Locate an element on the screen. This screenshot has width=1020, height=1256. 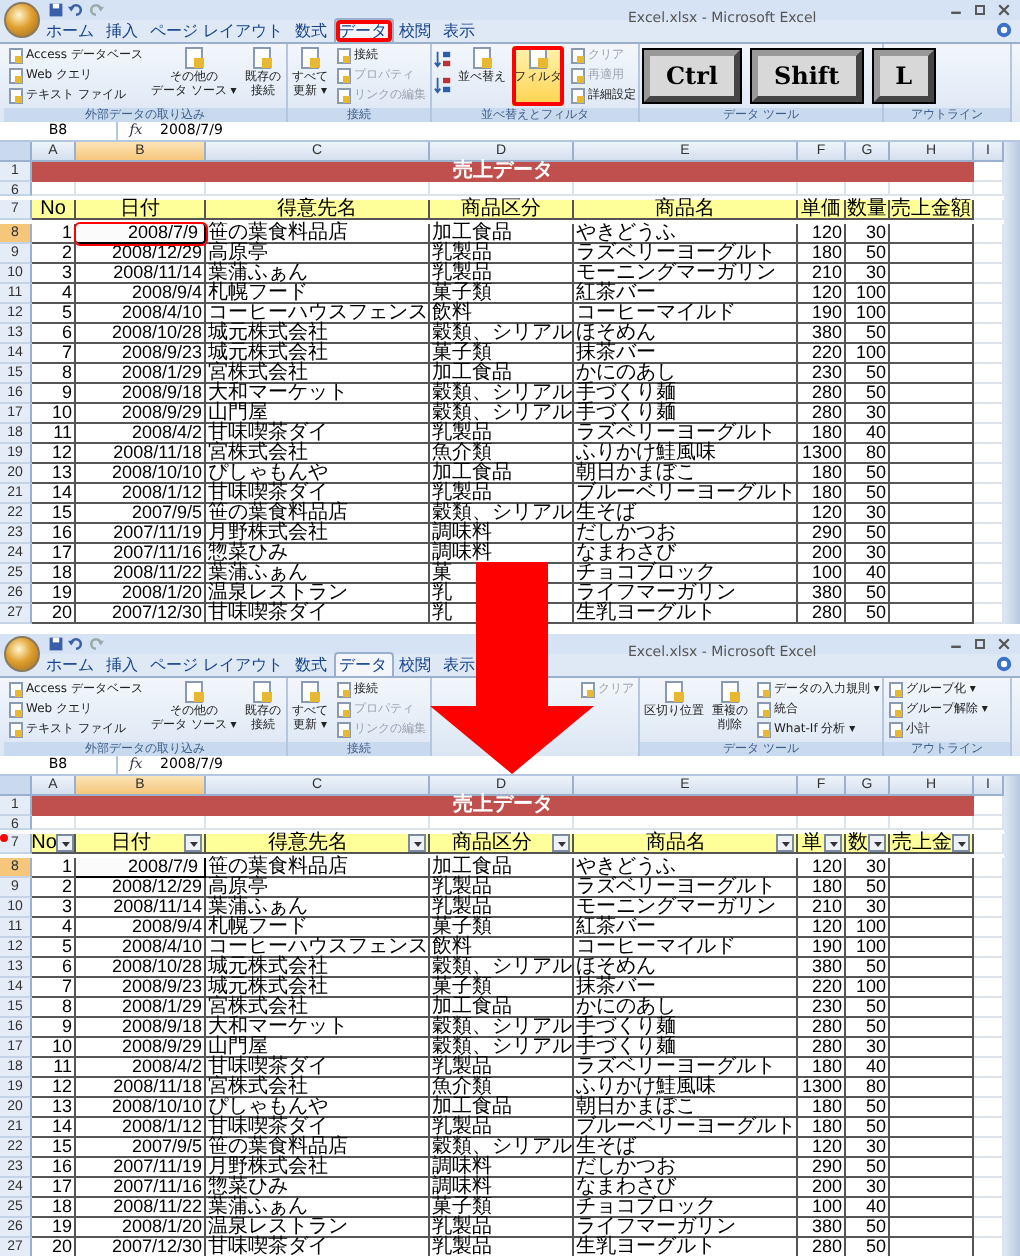
table-cell: 16 is located at coordinates (54, 1168).